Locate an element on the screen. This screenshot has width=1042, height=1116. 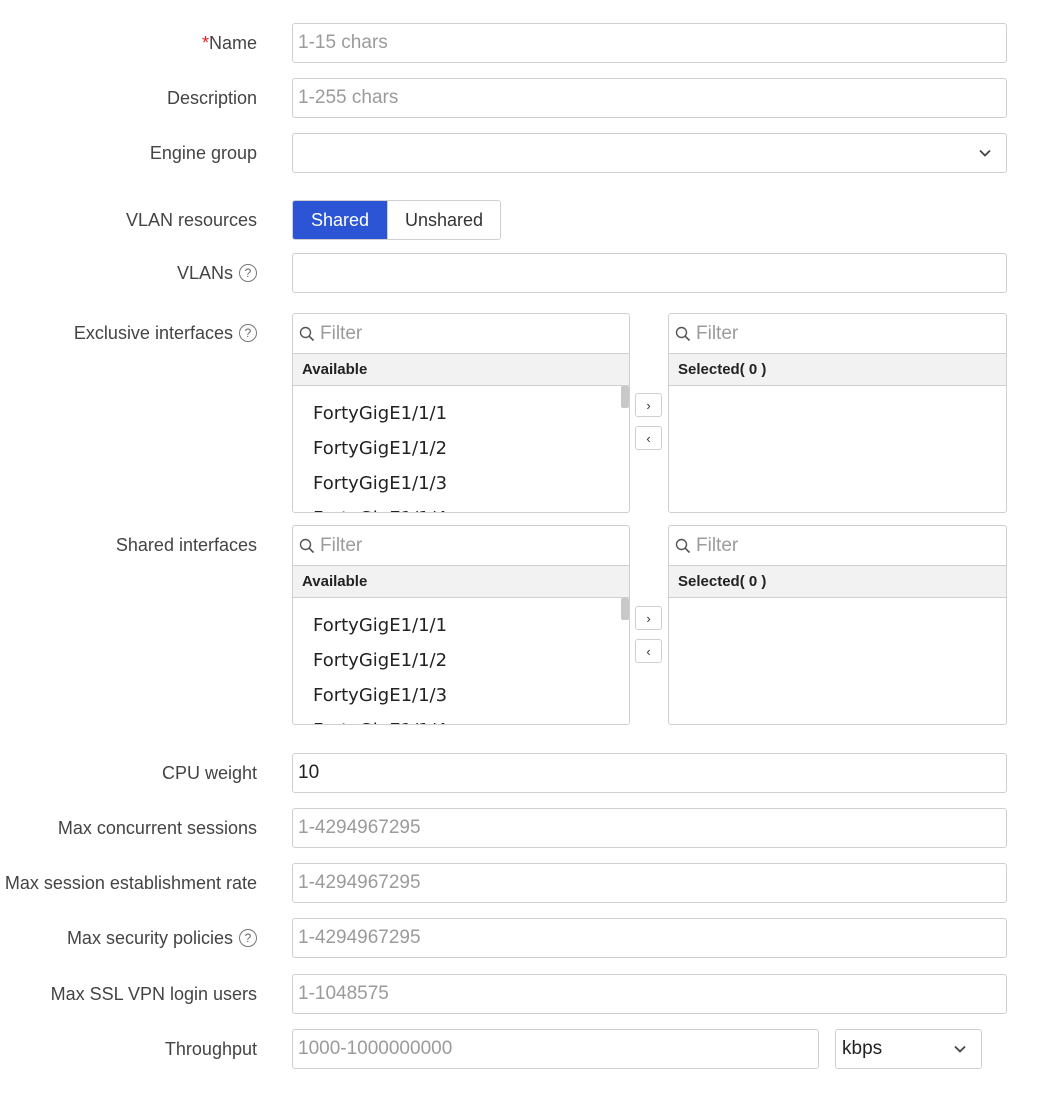
max-security-policies-input is located at coordinates (649, 938).